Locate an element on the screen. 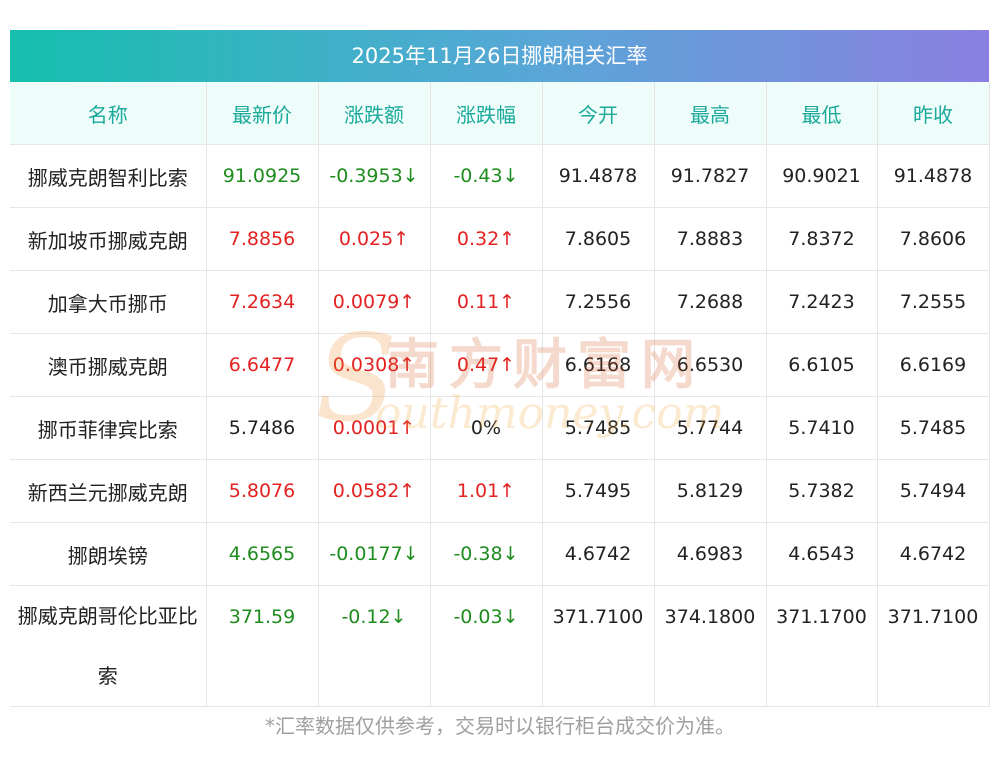  open-price: 7.8605 is located at coordinates (598, 239).